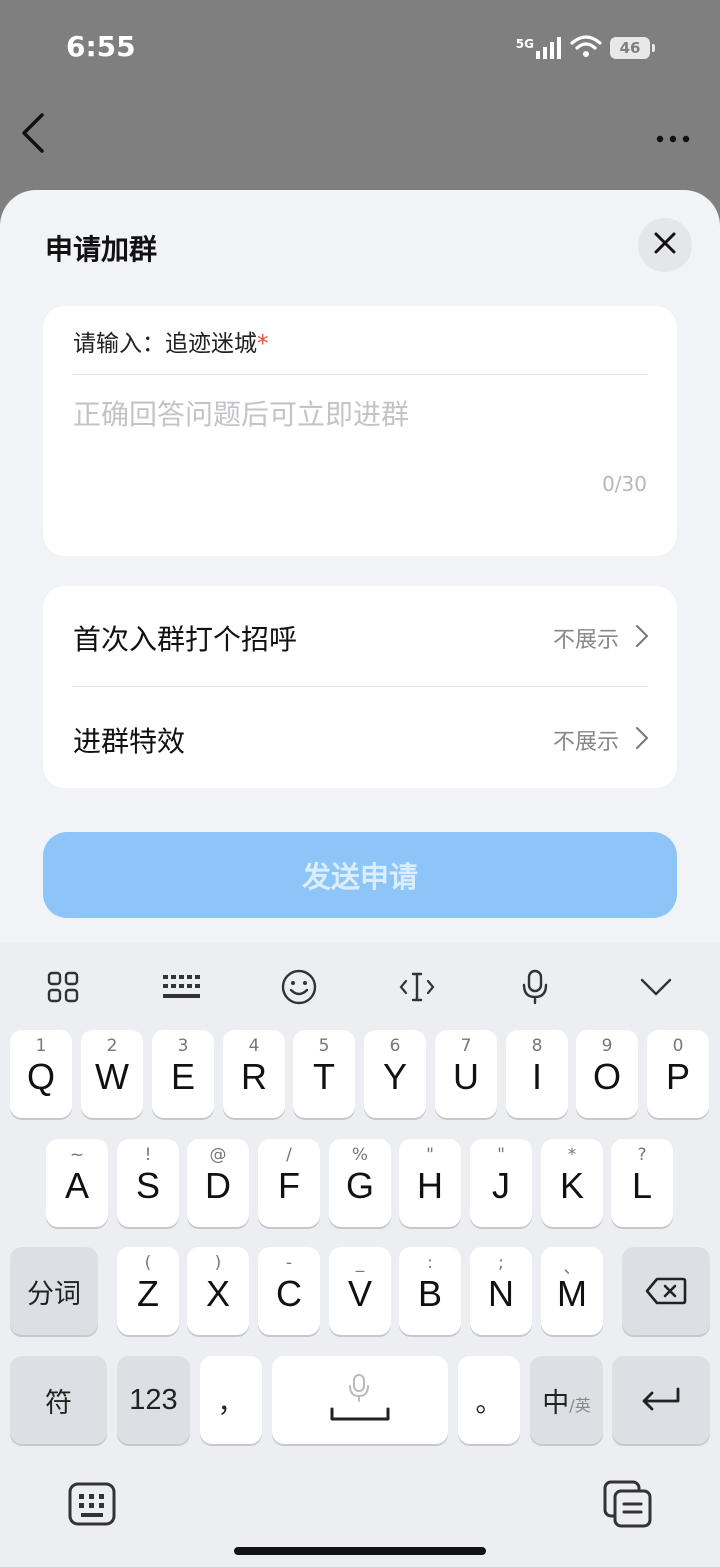  What do you see at coordinates (429, 1293) in the screenshot?
I see `key-label: B` at bounding box center [429, 1293].